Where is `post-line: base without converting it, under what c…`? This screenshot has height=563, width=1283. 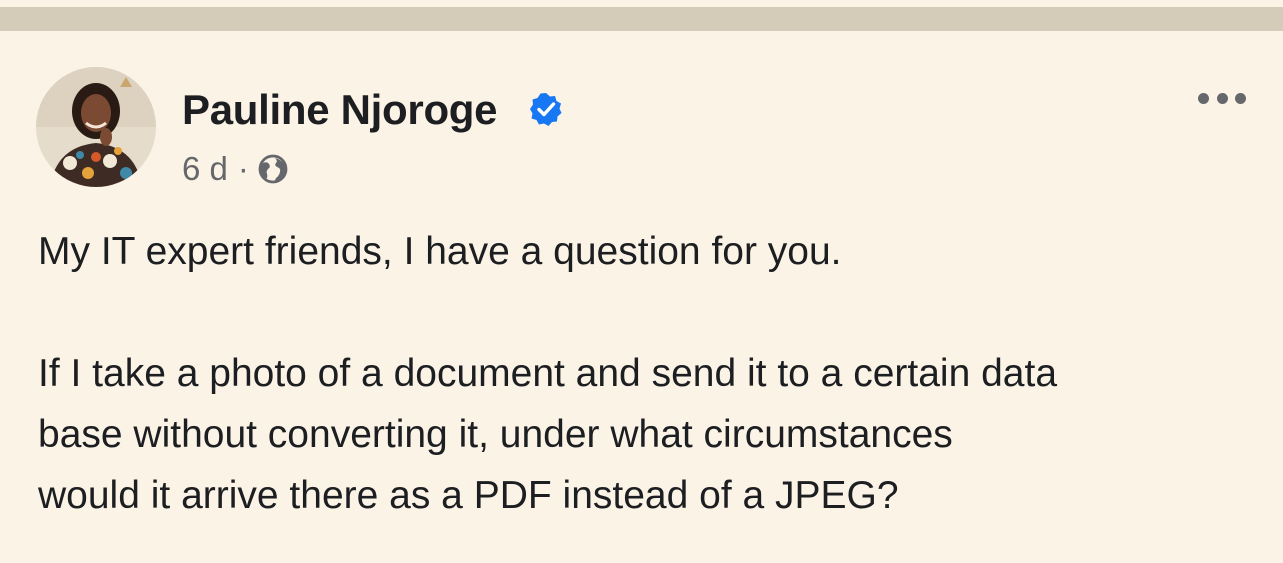
post-line: base without converting it, under what c… is located at coordinates (495, 434).